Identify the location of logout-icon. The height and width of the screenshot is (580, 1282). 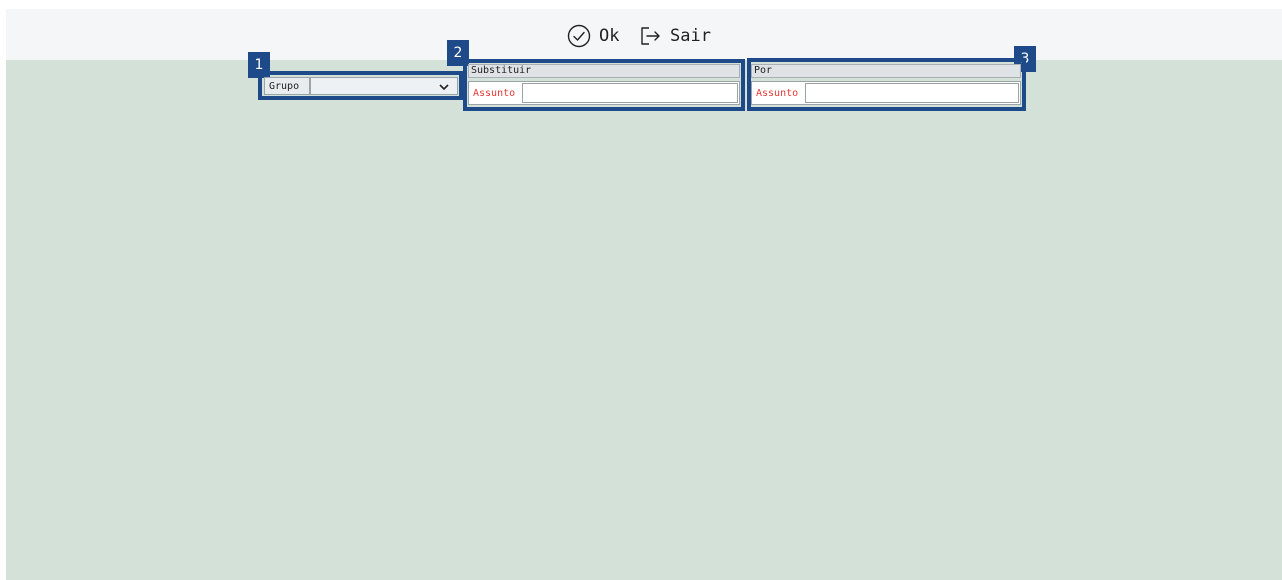
(650, 36).